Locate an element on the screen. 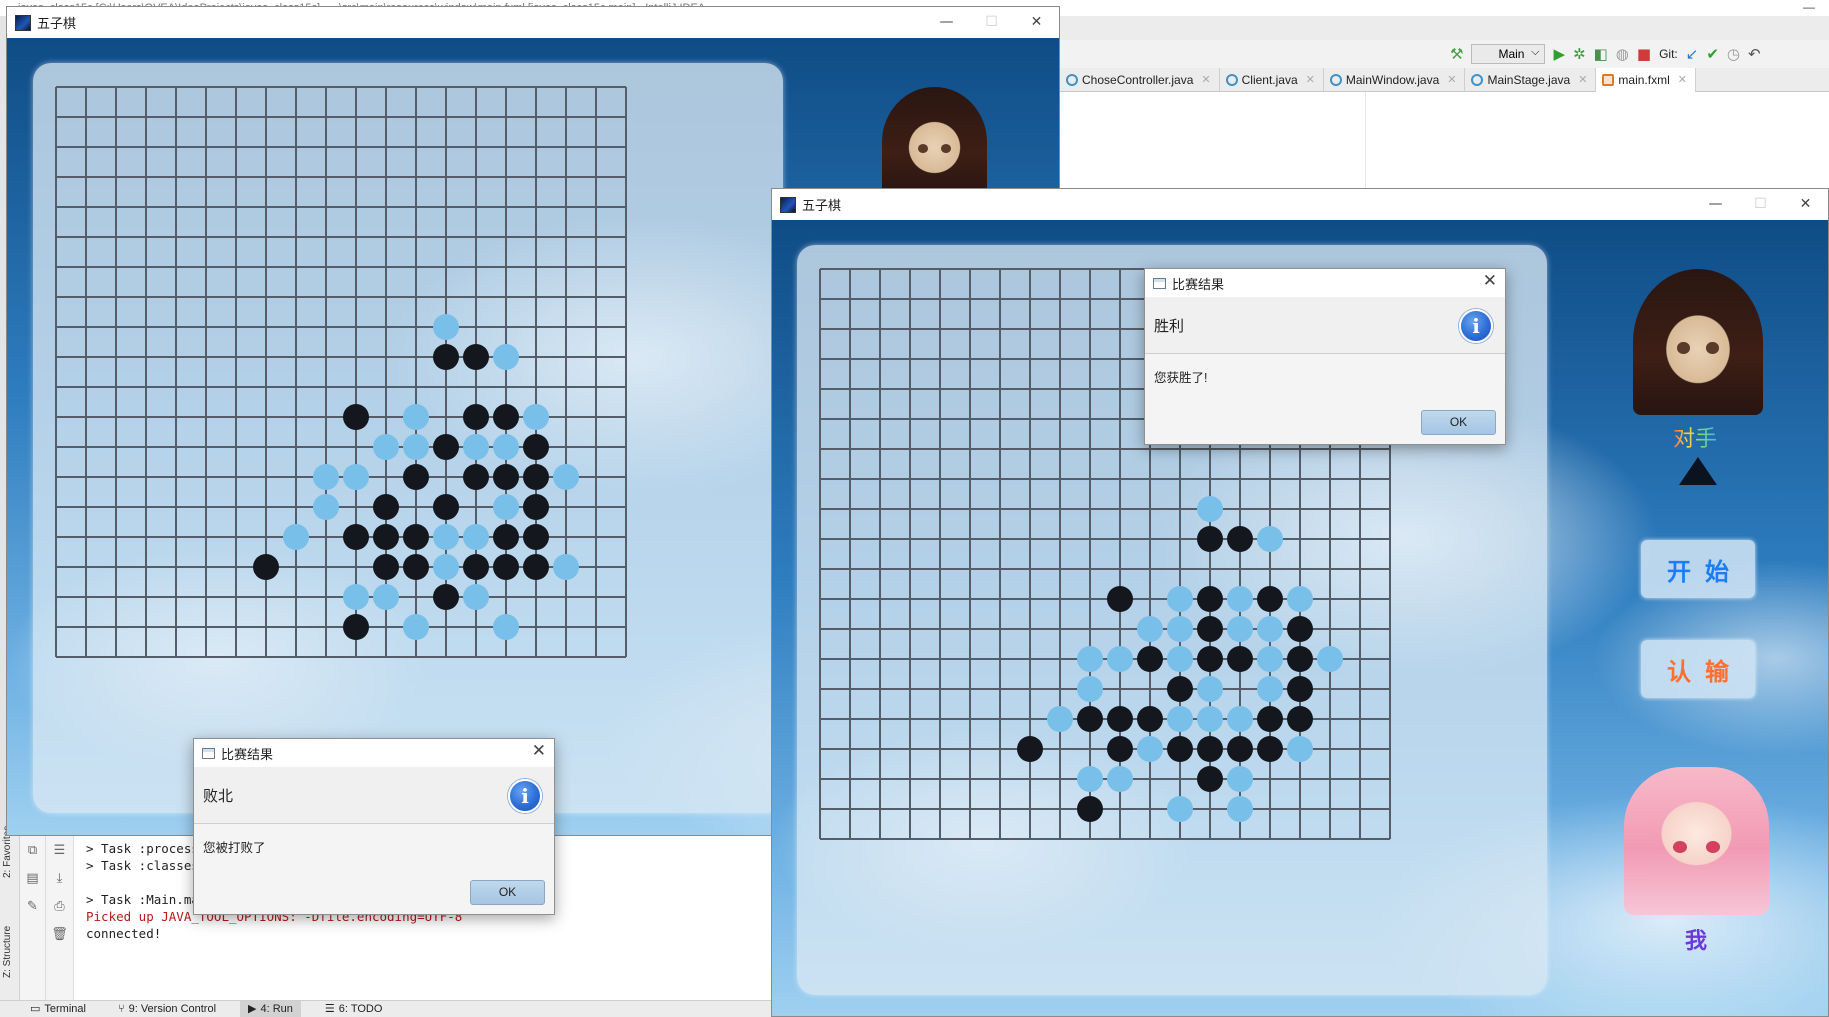 The width and height of the screenshot is (1829, 1017). profile-icon: ◍ is located at coordinates (1622, 54).